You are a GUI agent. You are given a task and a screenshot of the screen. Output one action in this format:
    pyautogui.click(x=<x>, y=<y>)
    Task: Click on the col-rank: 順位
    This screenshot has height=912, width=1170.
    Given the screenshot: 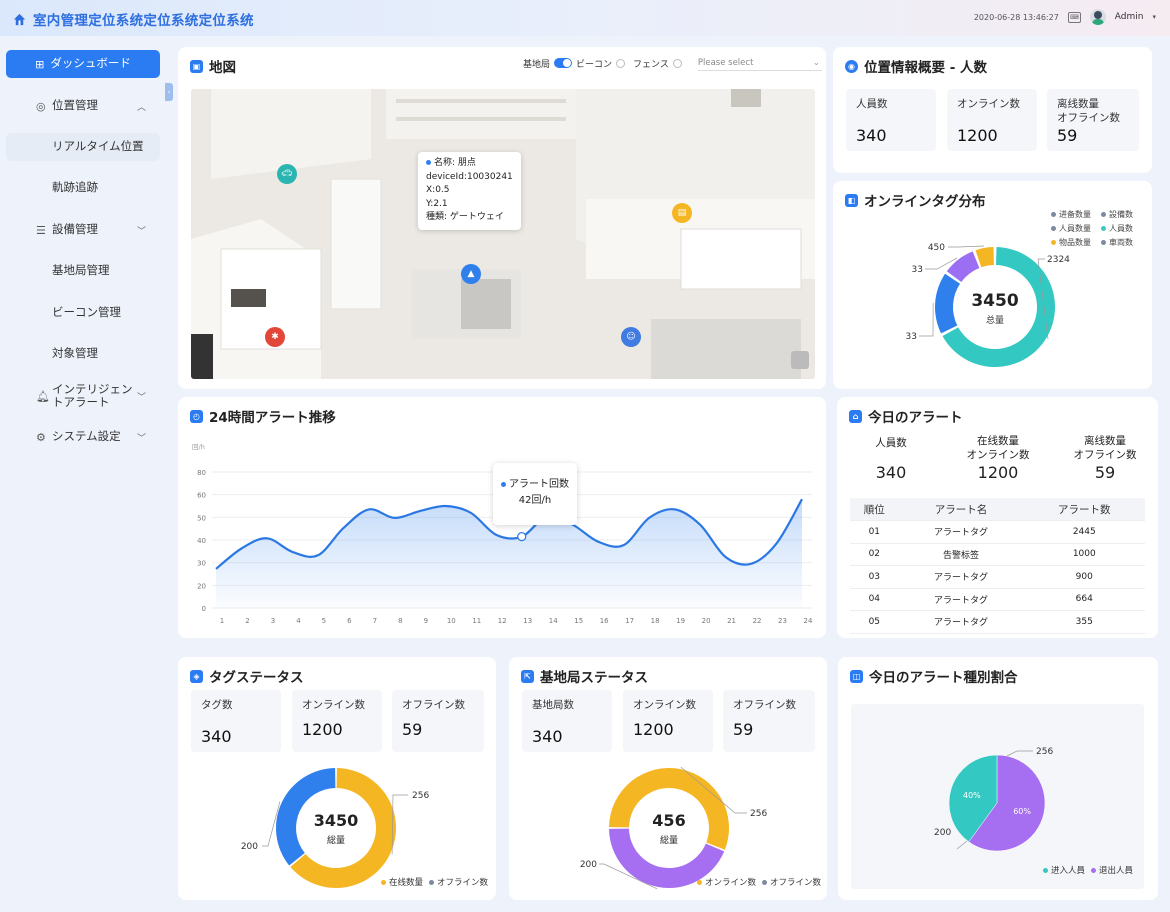 What is the action you would take?
    pyautogui.click(x=874, y=509)
    